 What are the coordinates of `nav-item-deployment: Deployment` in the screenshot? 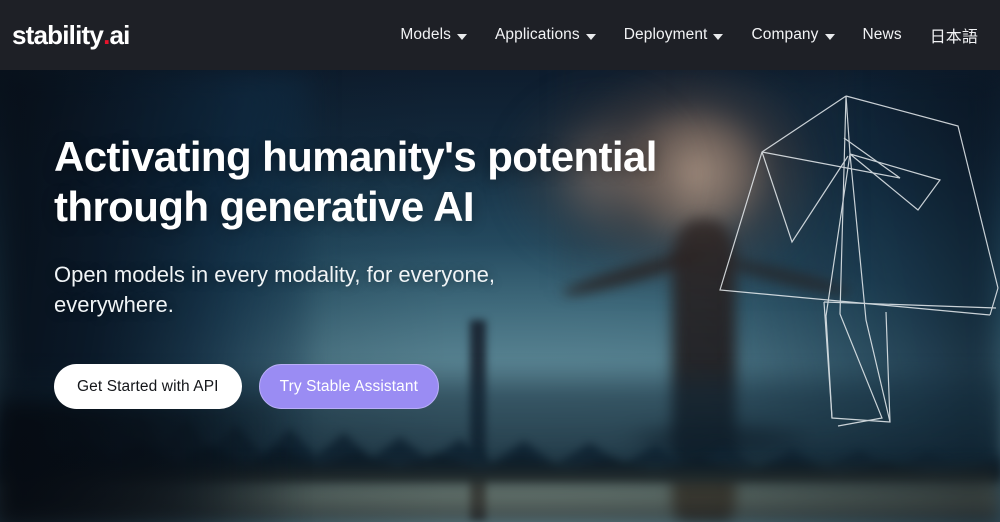 It's located at (674, 35).